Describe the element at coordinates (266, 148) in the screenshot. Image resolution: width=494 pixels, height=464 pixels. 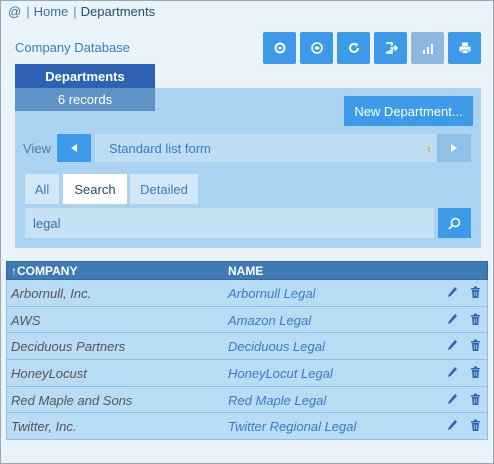
I see `view-select: Standard list form ‹` at that location.